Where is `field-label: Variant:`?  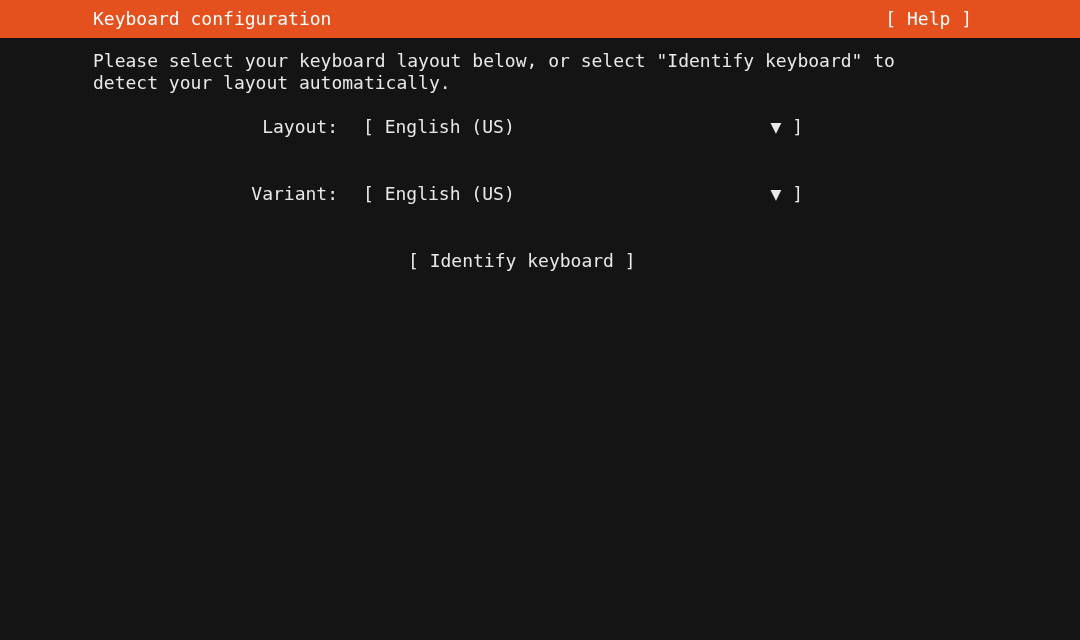
field-label: Variant: is located at coordinates (294, 194).